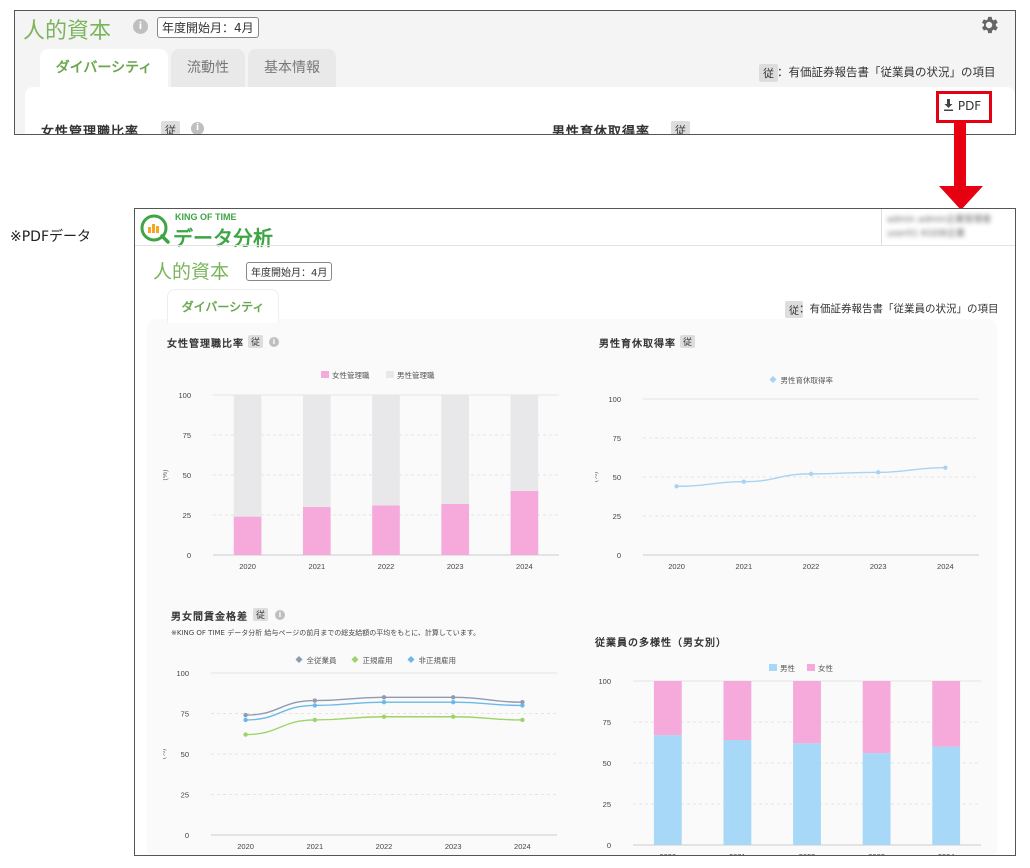 The height and width of the screenshot is (868, 1030). I want to click on series-line, so click(384, 726).